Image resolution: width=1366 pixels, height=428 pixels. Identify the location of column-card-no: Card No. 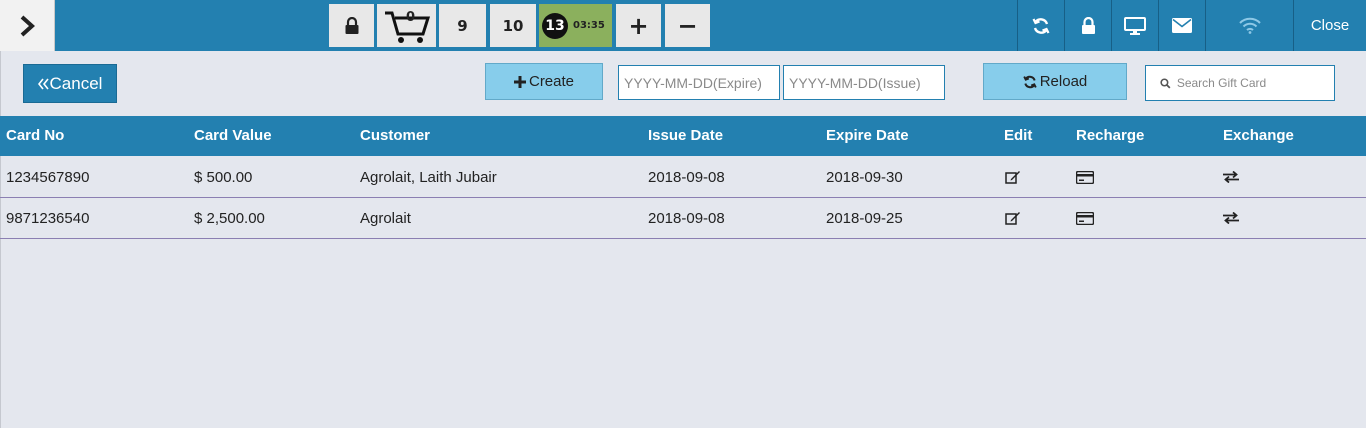
(35, 136).